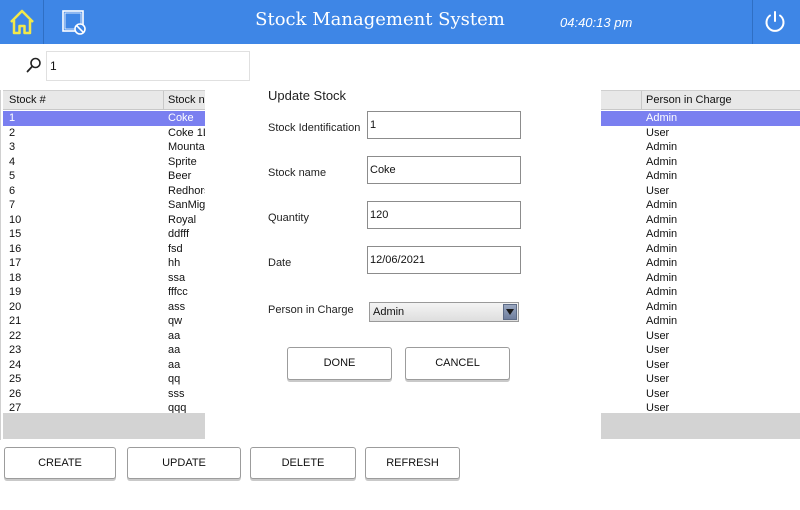 The width and height of the screenshot is (800, 510). I want to click on person-in-charge-label: Person in Charge, so click(311, 310).